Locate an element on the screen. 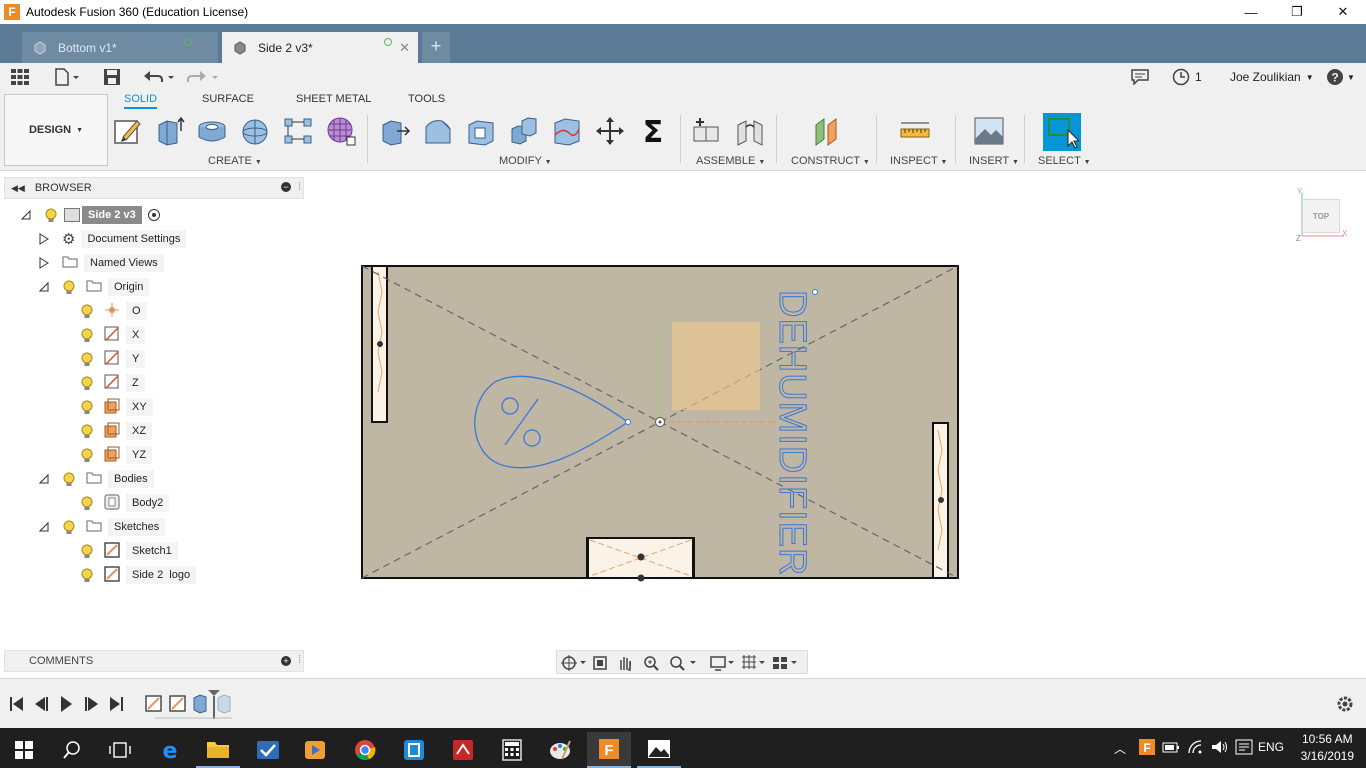 Image resolution: width=1366 pixels, height=768 pixels. collapse-panel-icon: ◀◀ is located at coordinates (18, 188).